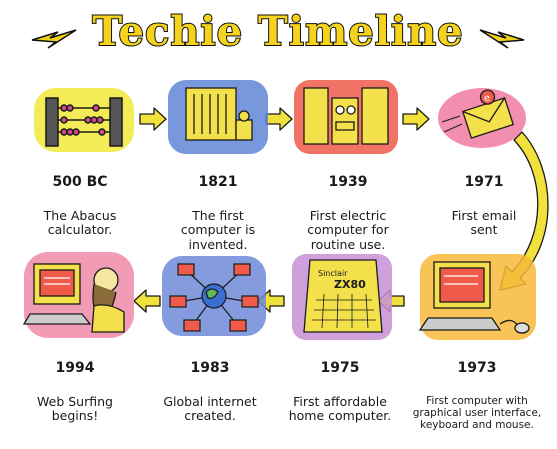  I want to click on event-1983-illustration, so click(214, 296).